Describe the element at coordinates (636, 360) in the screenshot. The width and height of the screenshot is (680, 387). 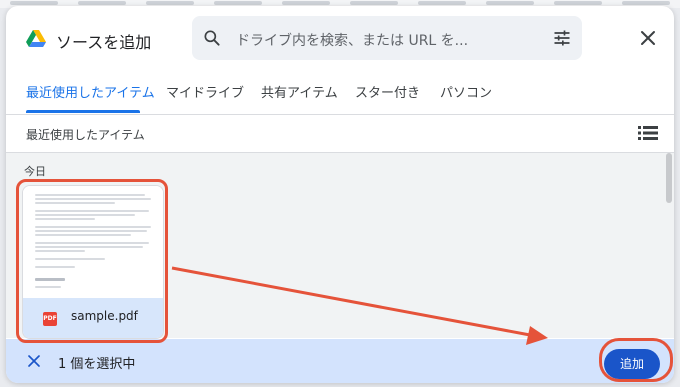
I see `add-button-highlight-annotation` at that location.